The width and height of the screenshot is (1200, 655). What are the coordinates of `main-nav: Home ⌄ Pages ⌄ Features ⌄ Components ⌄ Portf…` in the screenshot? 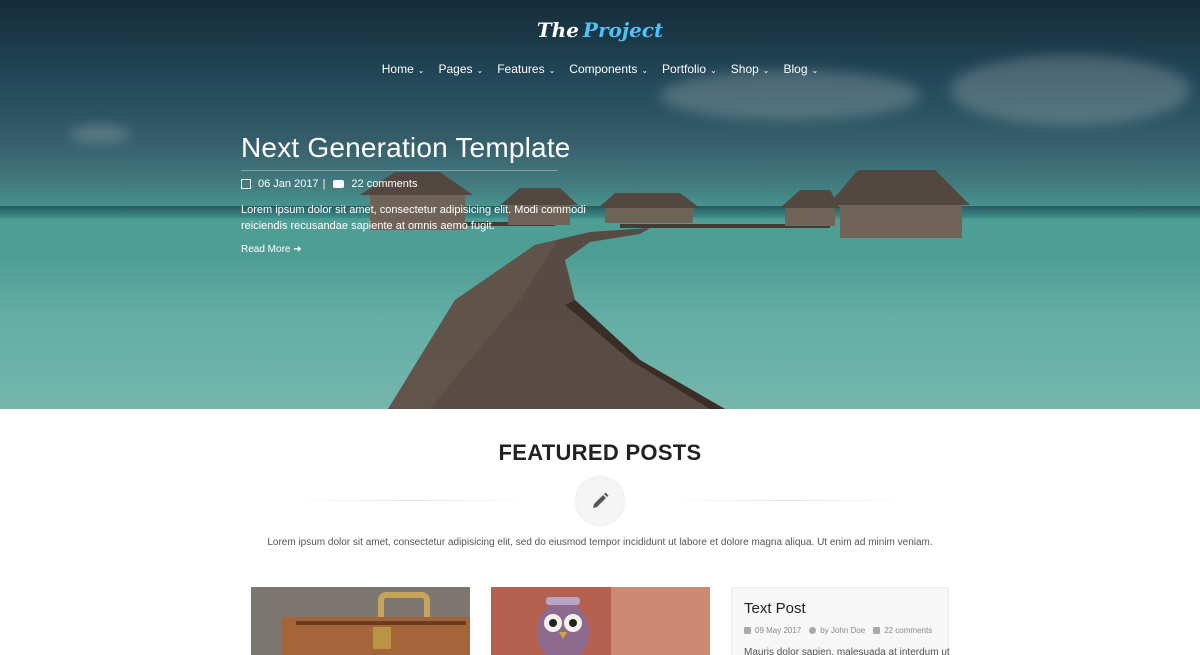 It's located at (600, 69).